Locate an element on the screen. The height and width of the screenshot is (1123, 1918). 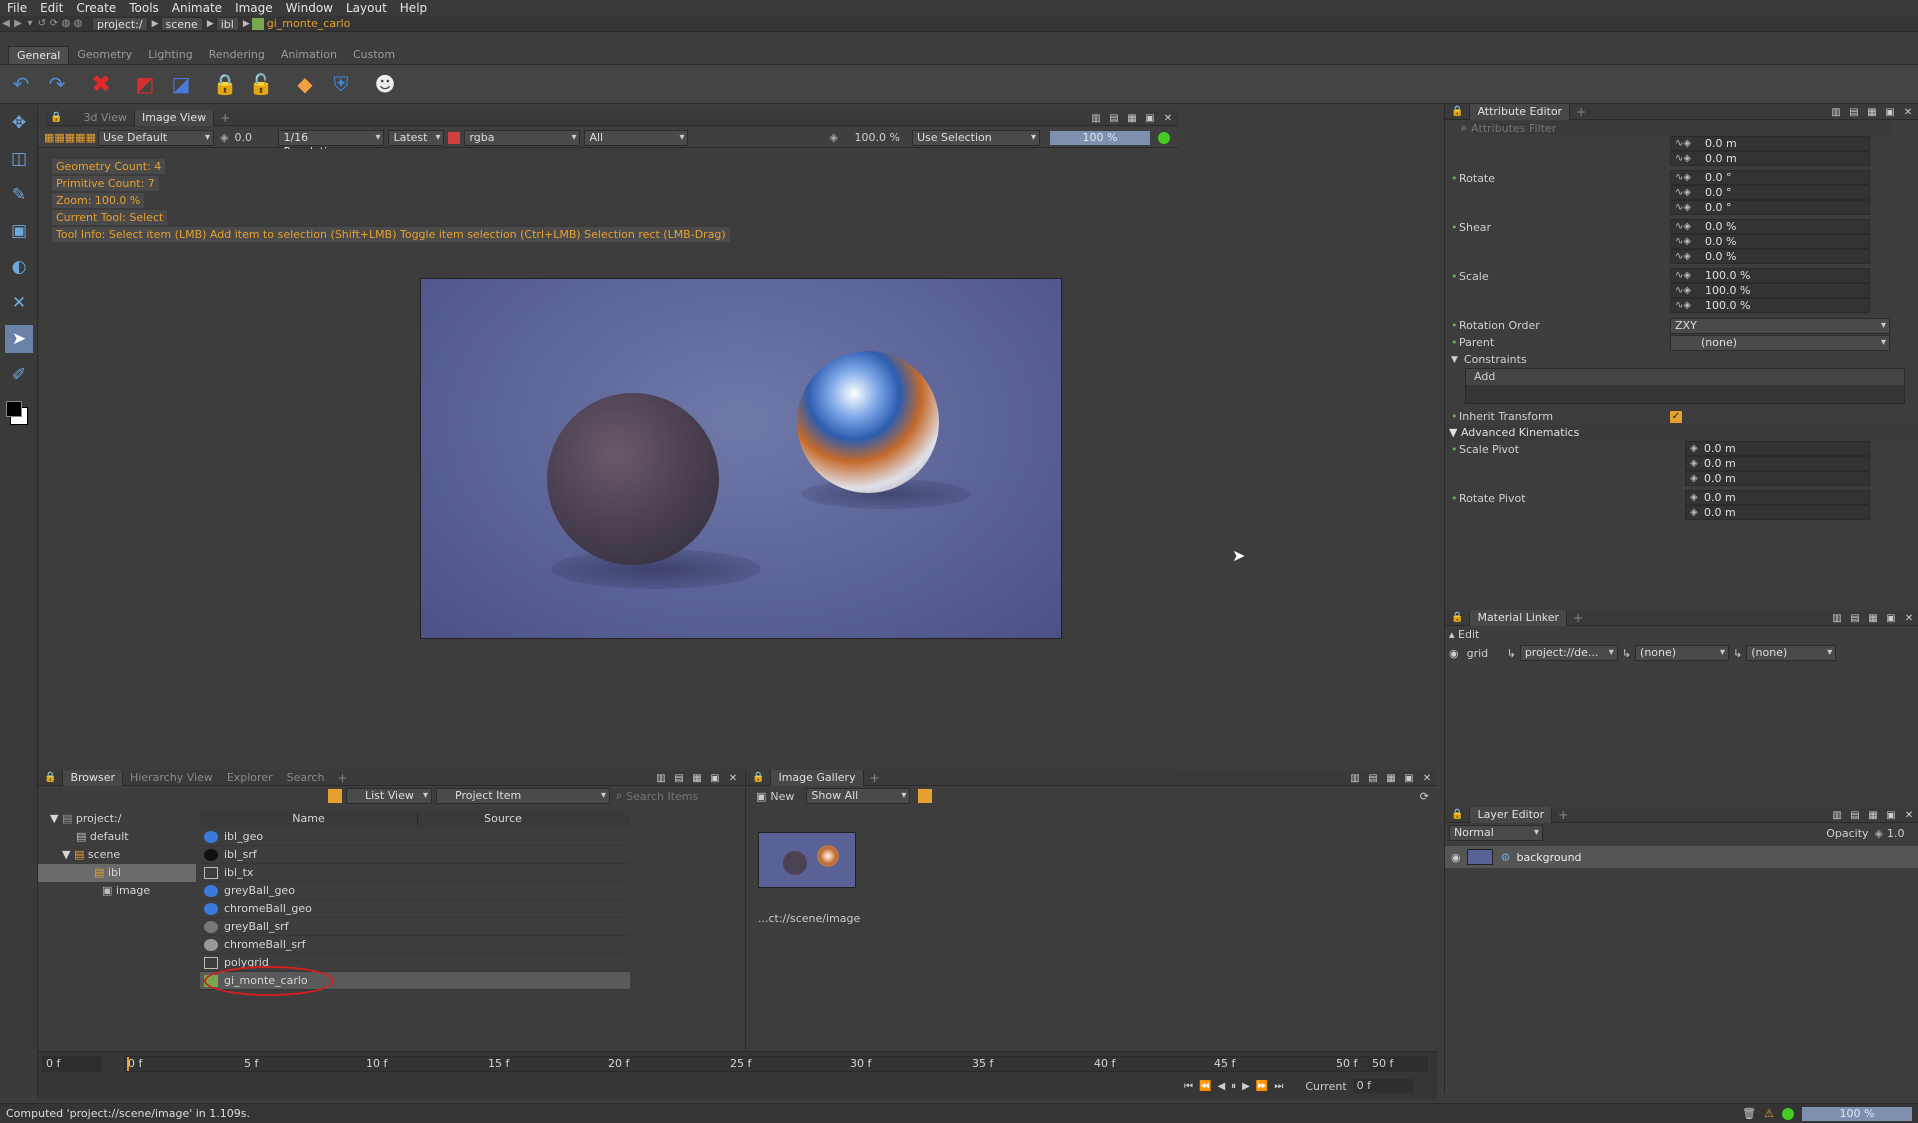
tab-browser: Browser is located at coordinates (93, 777).